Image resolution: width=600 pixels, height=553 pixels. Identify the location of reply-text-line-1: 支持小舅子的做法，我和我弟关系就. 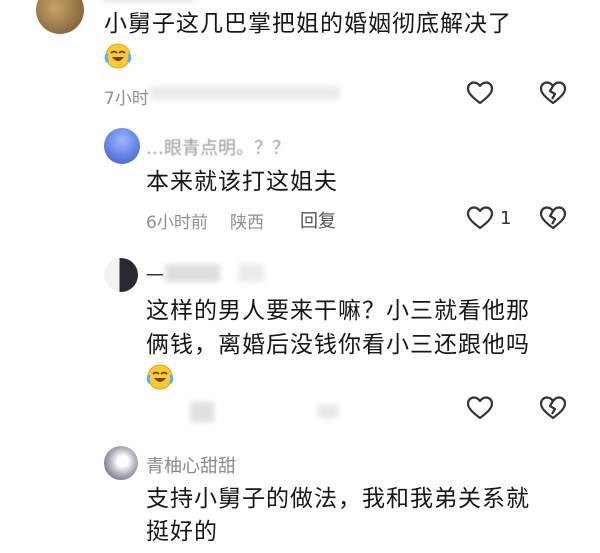
(338, 499).